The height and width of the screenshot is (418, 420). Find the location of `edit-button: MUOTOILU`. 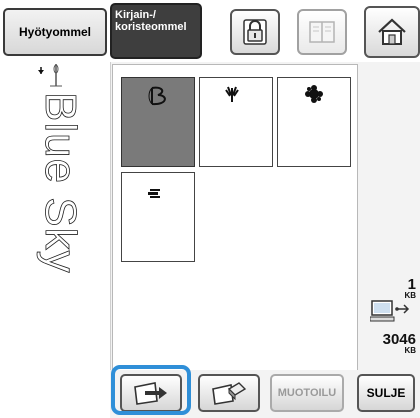

edit-button: MUOTOILU is located at coordinates (307, 393).